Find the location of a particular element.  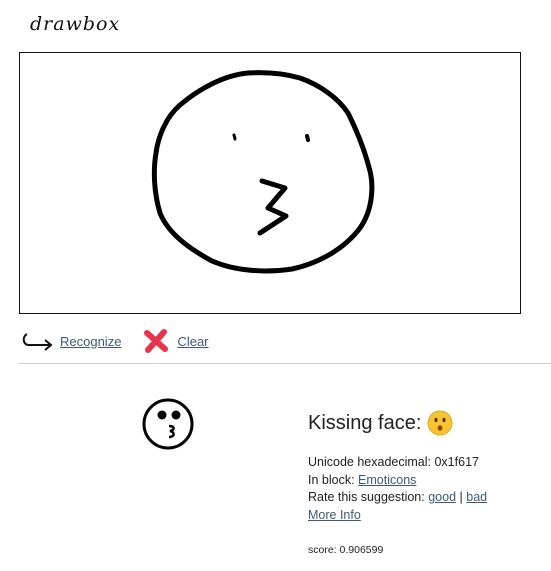

rate-row: Rate this suggestion: good | bad is located at coordinates (428, 498).